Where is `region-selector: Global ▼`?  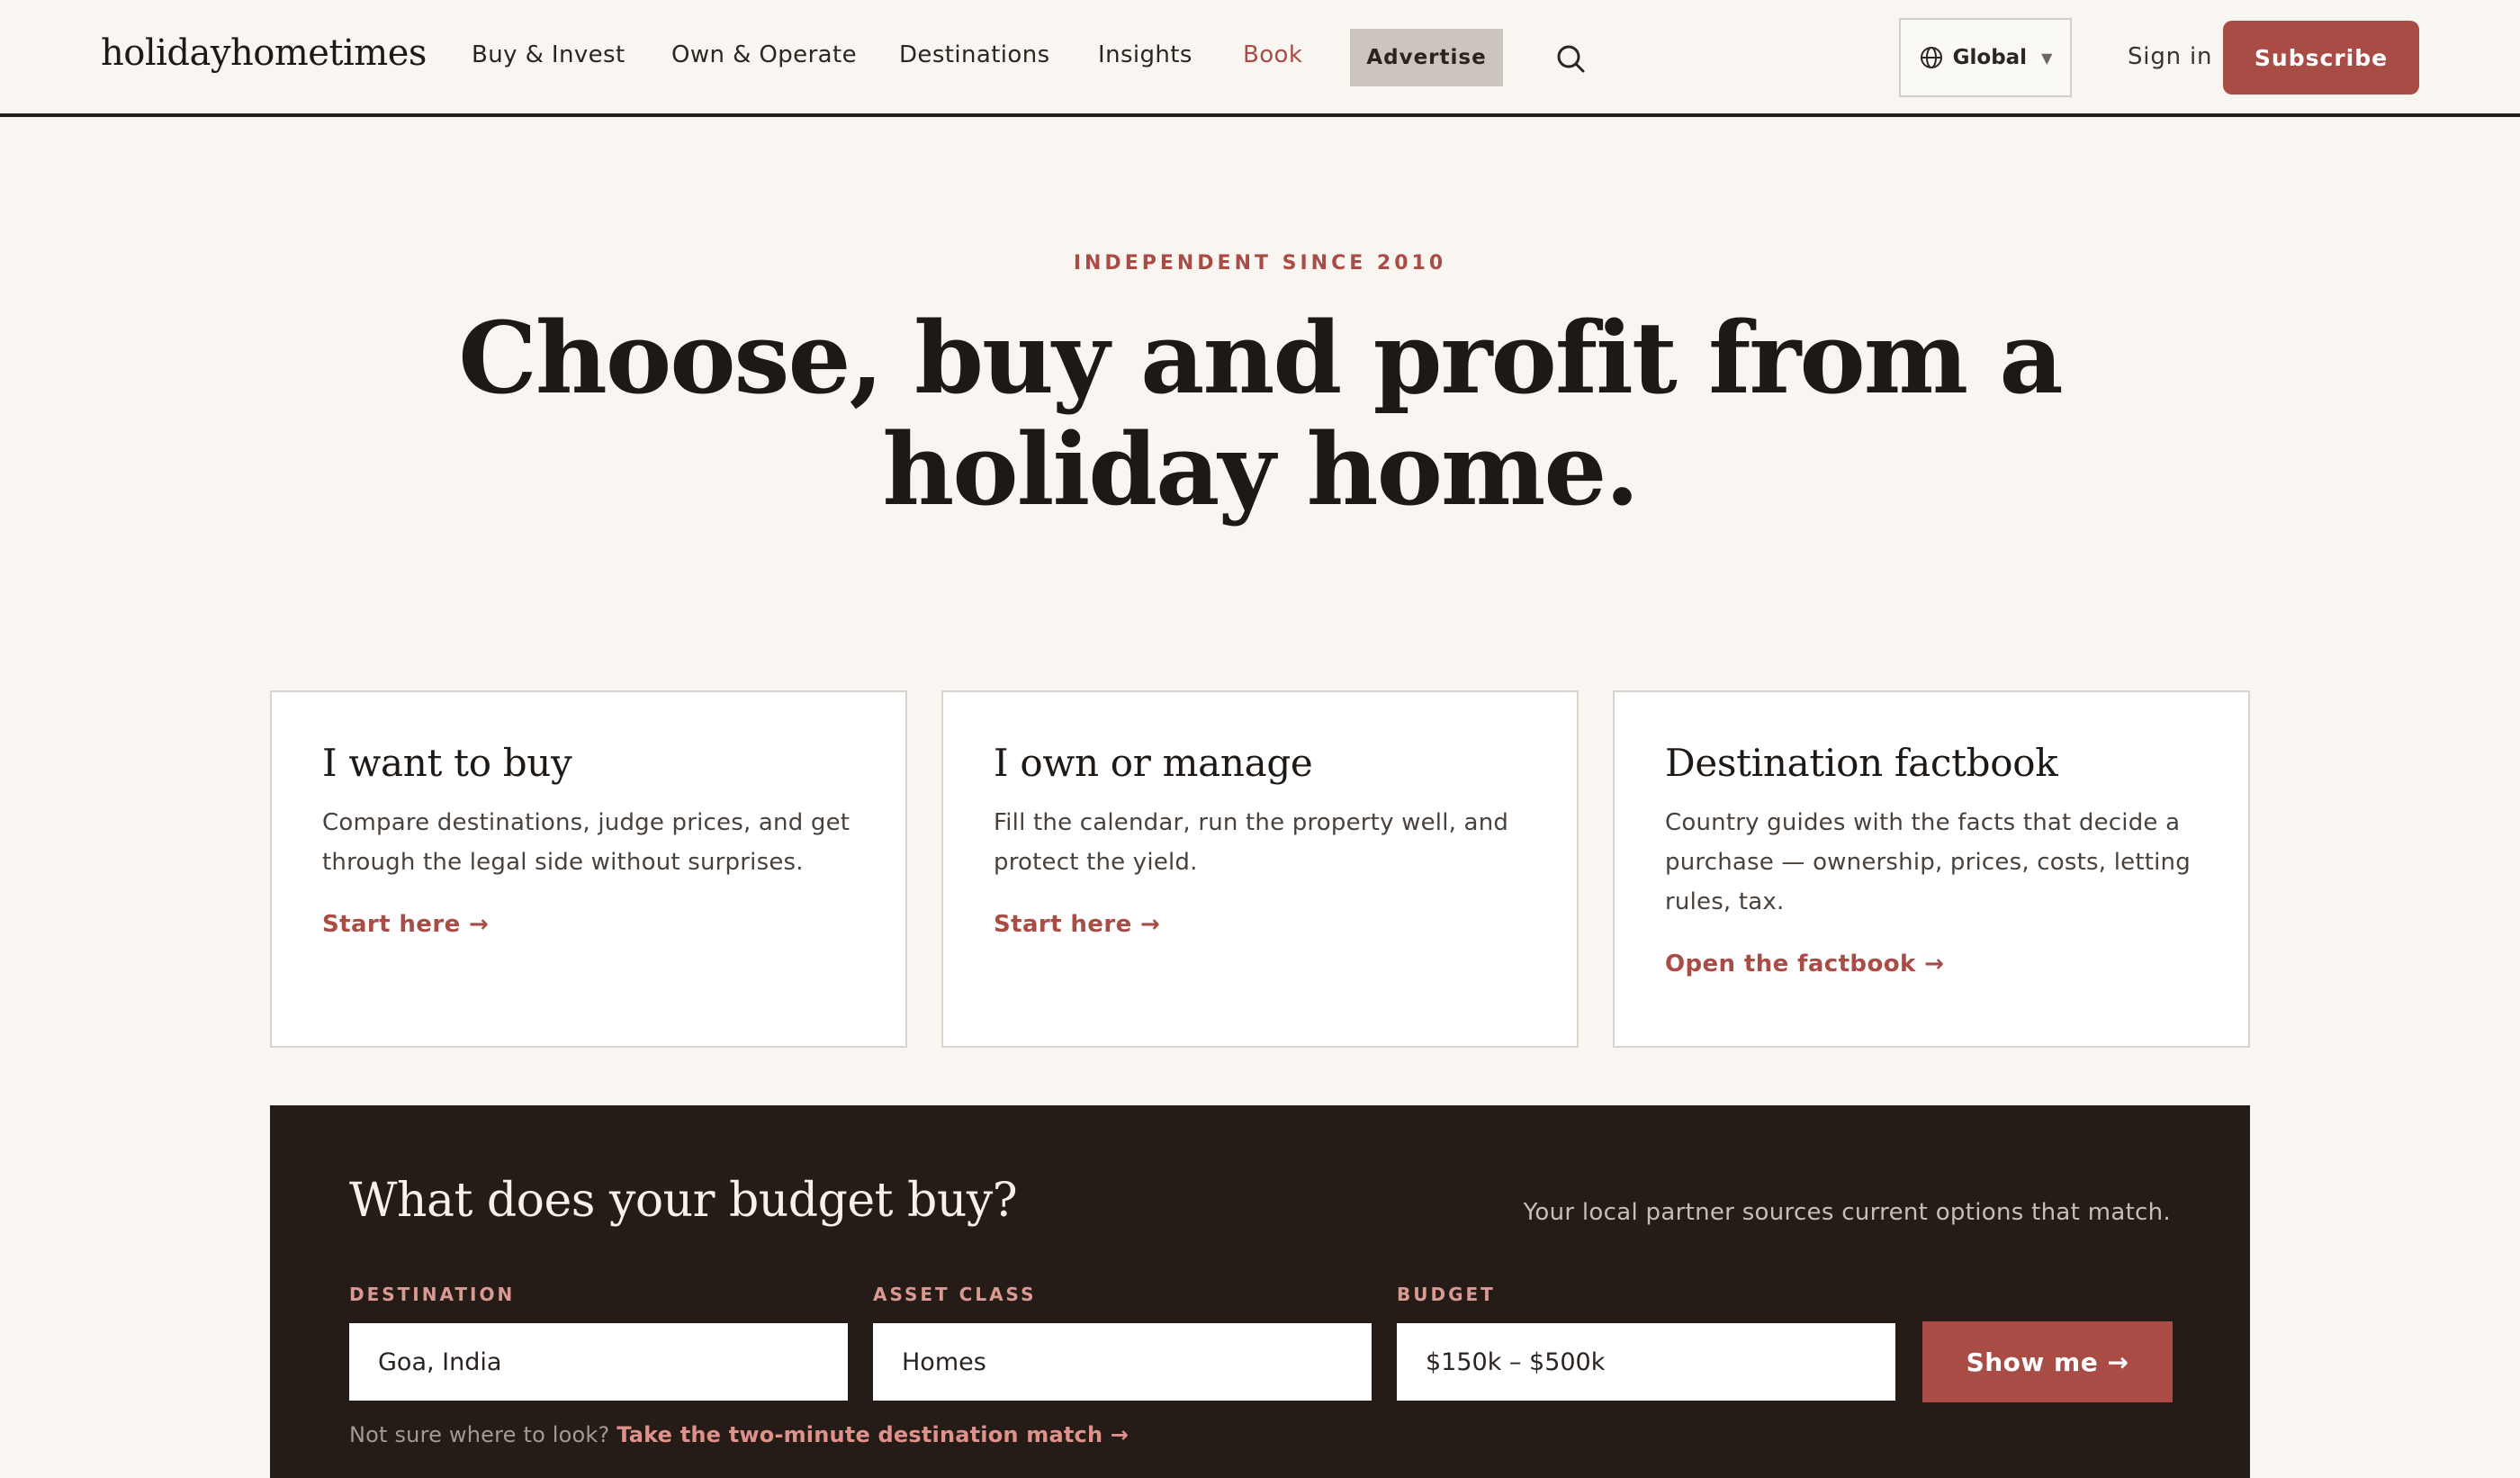 region-selector: Global ▼ is located at coordinates (1986, 57).